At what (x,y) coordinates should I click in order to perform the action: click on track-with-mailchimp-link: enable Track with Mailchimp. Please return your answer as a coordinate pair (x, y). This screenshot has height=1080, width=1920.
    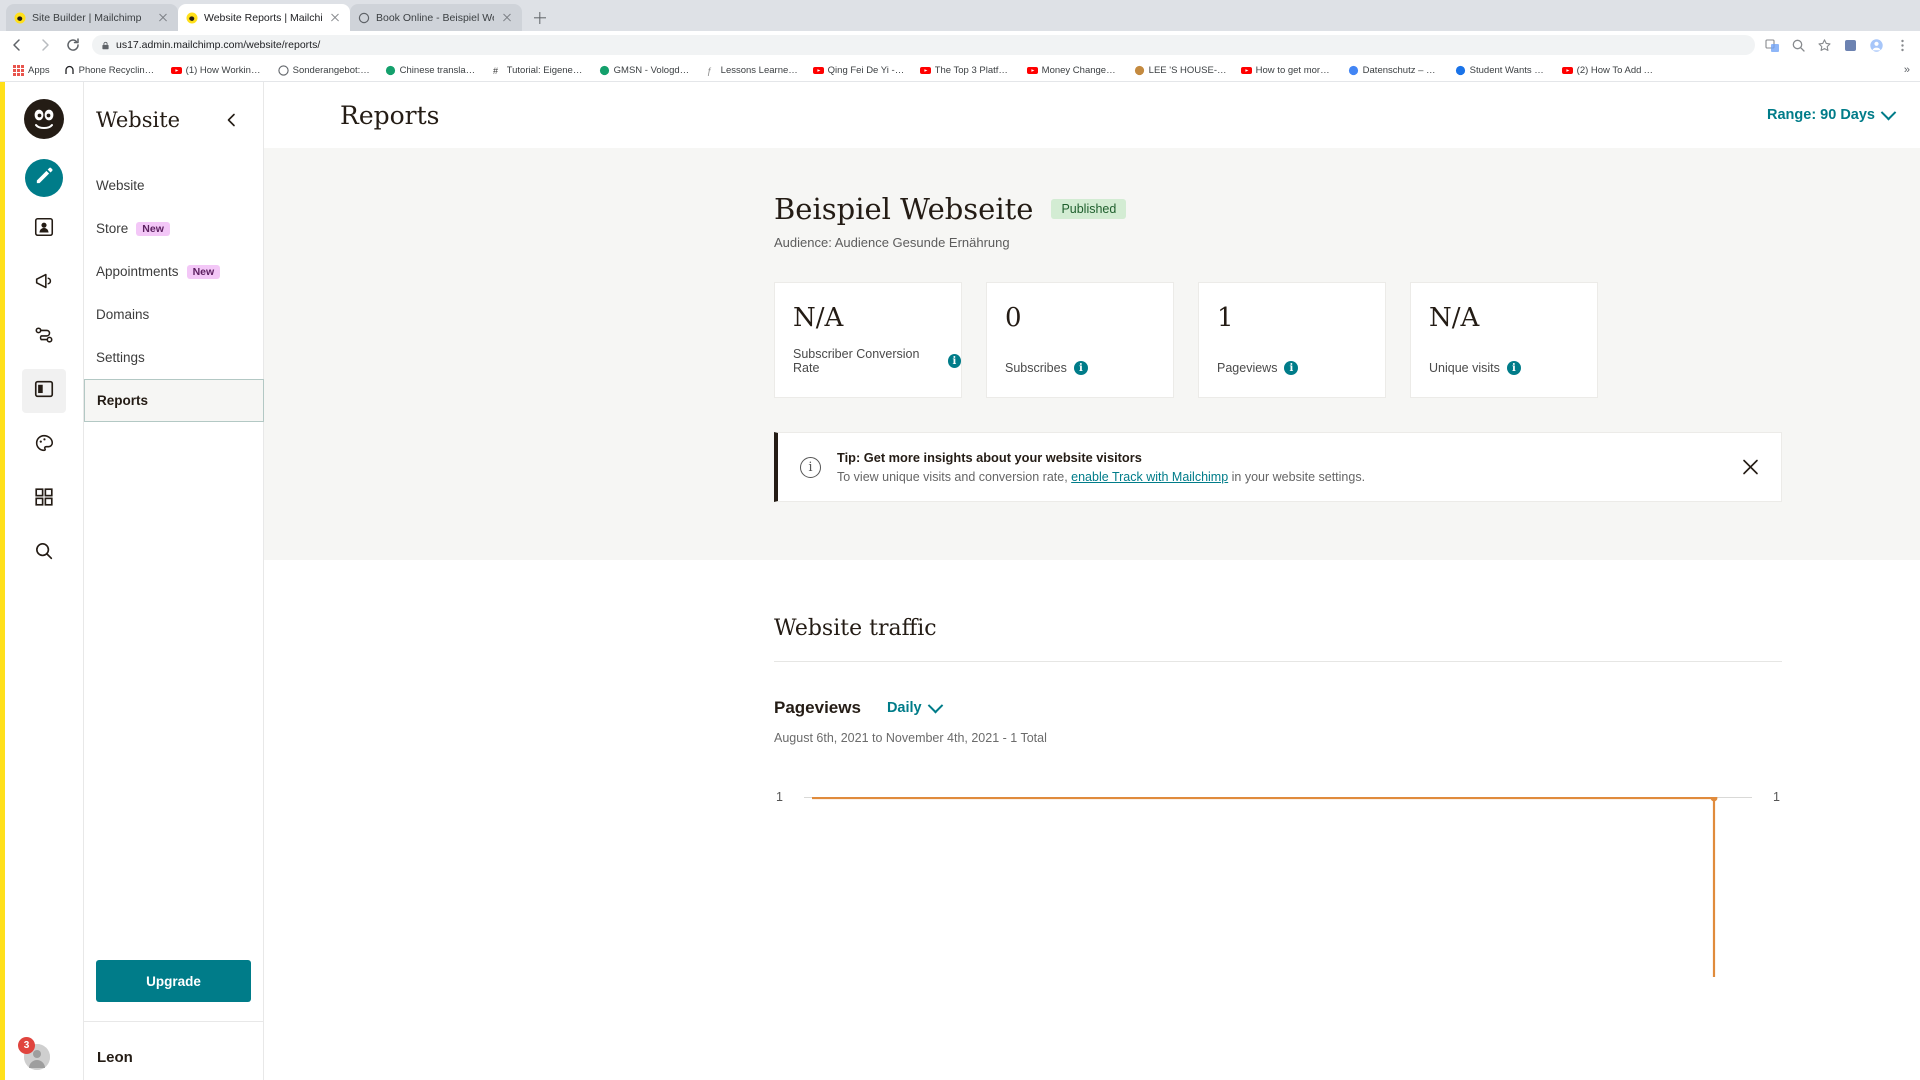
    Looking at the image, I should click on (1149, 477).